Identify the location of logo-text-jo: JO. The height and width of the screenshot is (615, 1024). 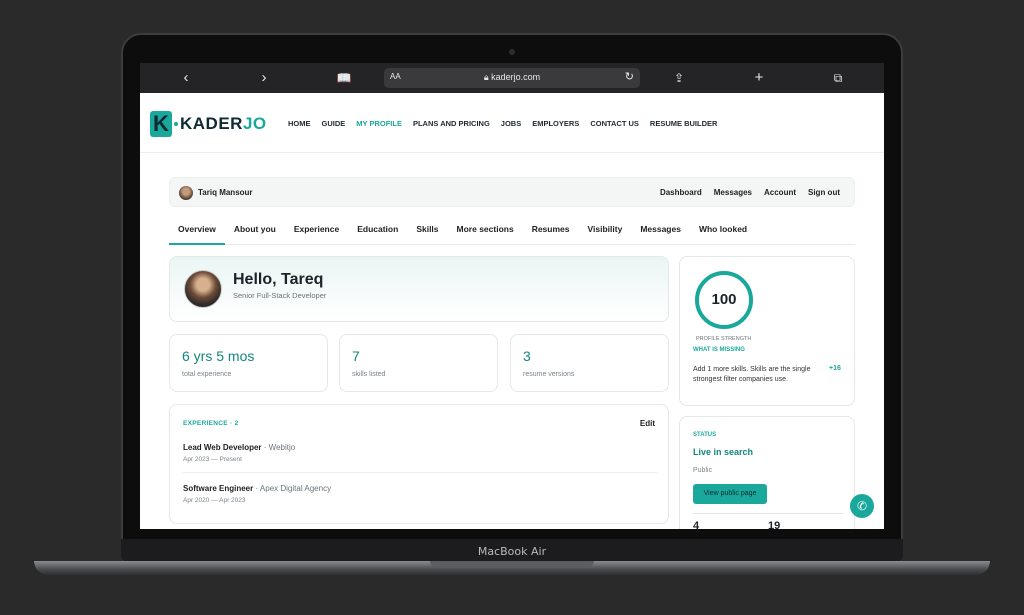
(254, 123).